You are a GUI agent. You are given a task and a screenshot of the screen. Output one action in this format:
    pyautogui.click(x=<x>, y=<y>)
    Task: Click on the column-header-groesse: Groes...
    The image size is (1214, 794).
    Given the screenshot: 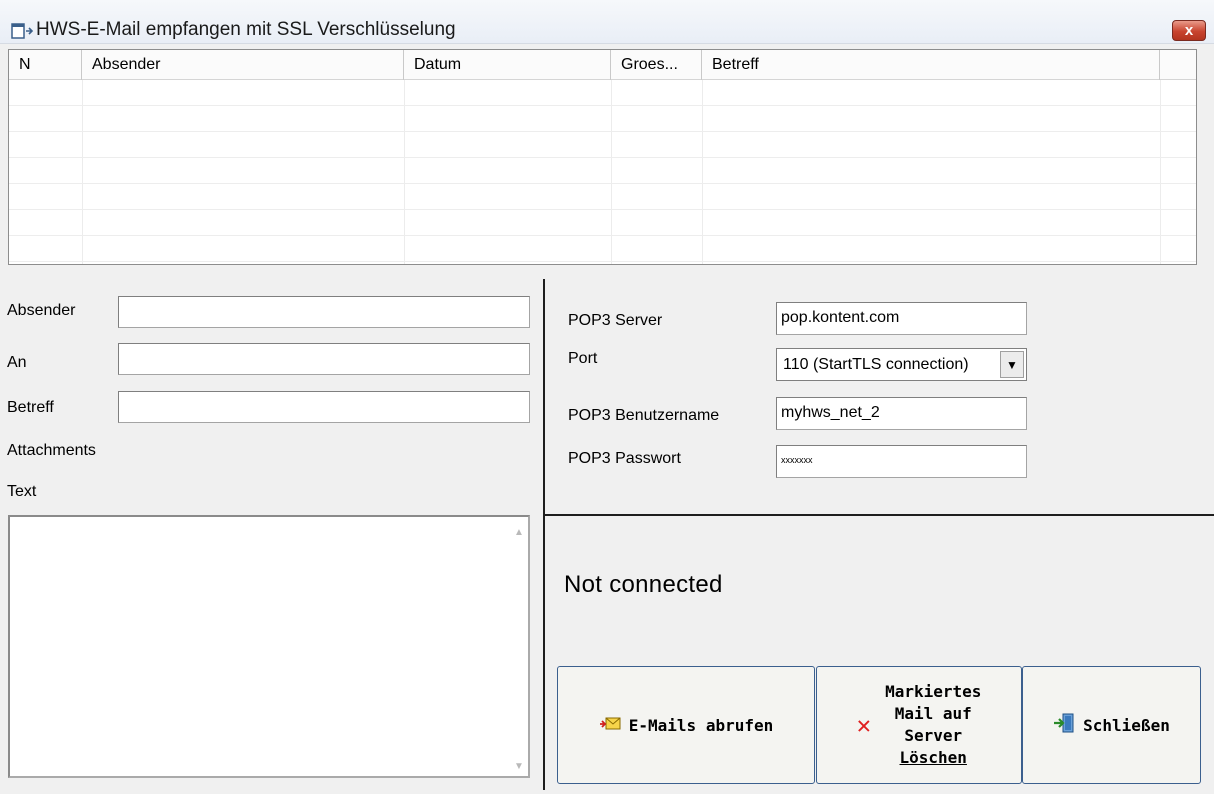 What is the action you would take?
    pyautogui.click(x=656, y=65)
    